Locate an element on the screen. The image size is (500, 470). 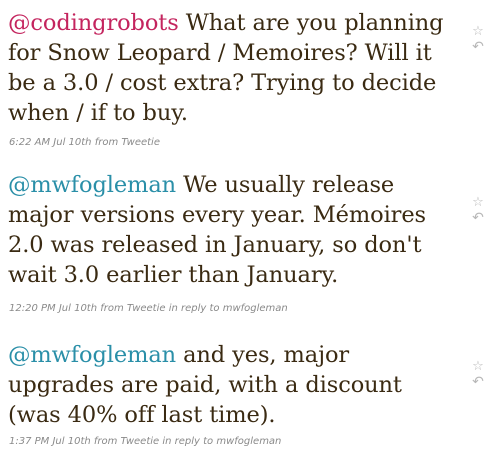
tweet-meta: 6:22 AM Jul 10th from Tweetie is located at coordinates (84, 142).